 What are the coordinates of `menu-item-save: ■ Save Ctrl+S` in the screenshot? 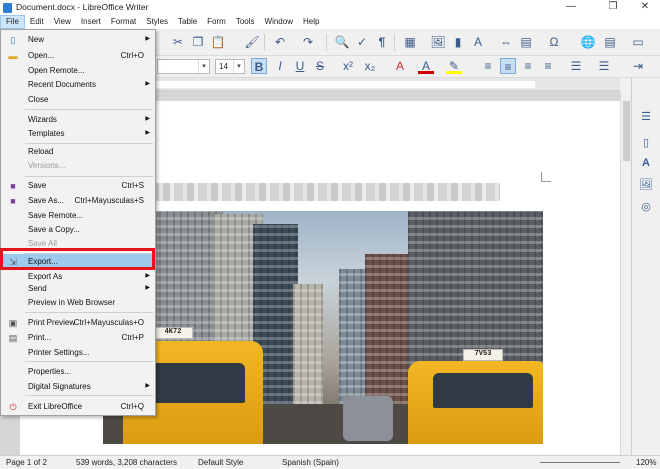 It's located at (78, 185).